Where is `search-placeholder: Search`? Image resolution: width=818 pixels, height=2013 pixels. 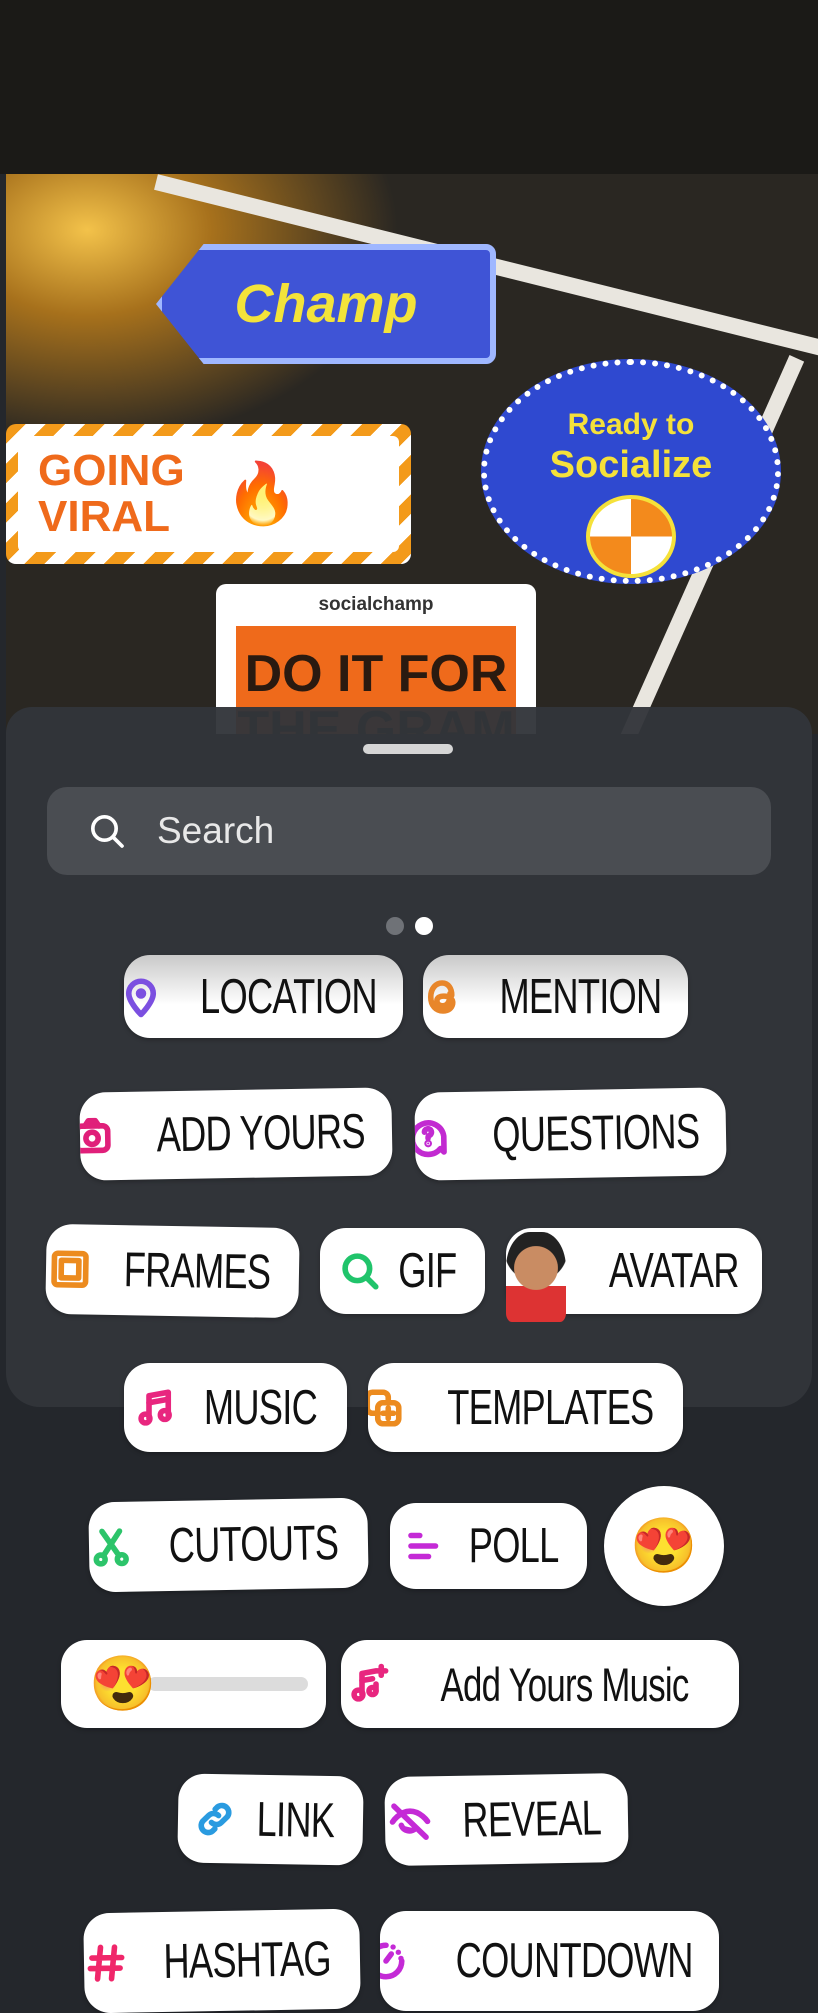 search-placeholder: Search is located at coordinates (216, 830).